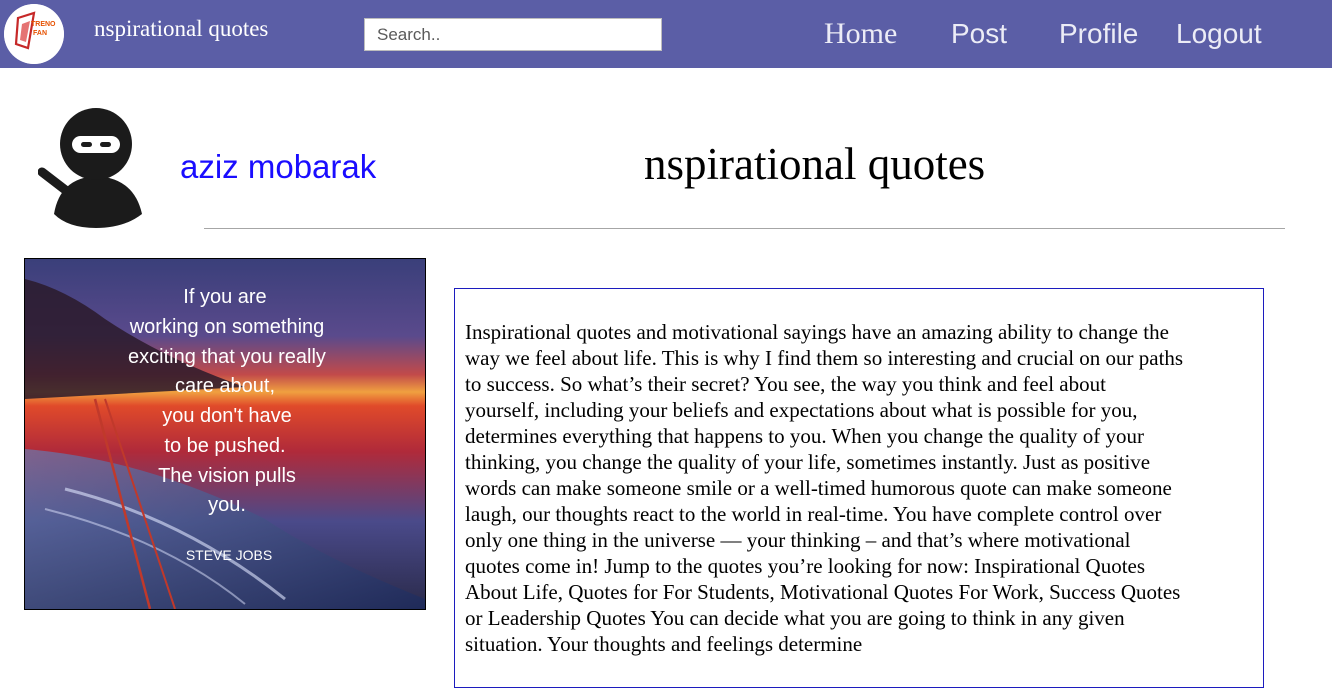  I want to click on logo-text-top: TRENO, so click(43, 24).